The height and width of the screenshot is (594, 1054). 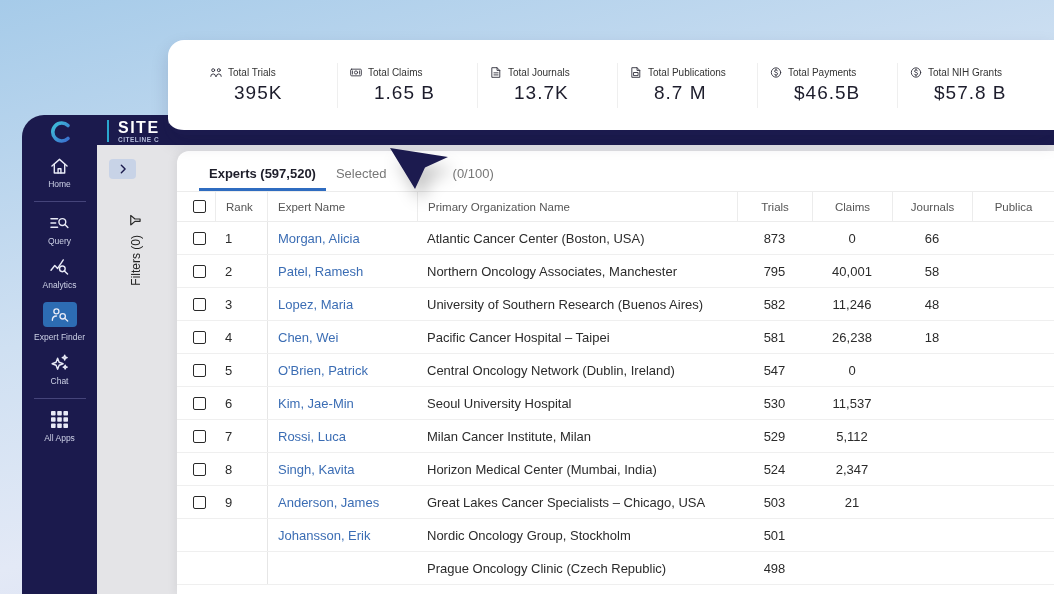 I want to click on column-header: Primary Organization Name, so click(x=499, y=206).